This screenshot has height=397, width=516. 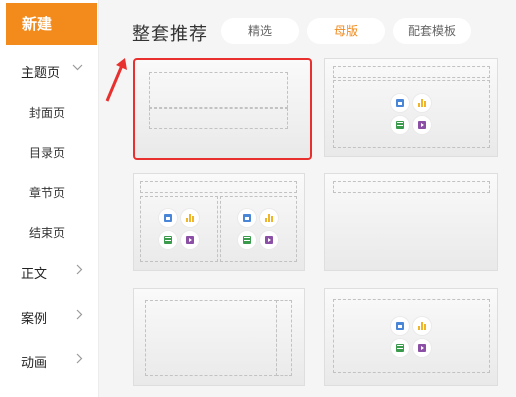 I want to click on sidebar-section-theme-pages: 主题页, so click(x=48, y=71).